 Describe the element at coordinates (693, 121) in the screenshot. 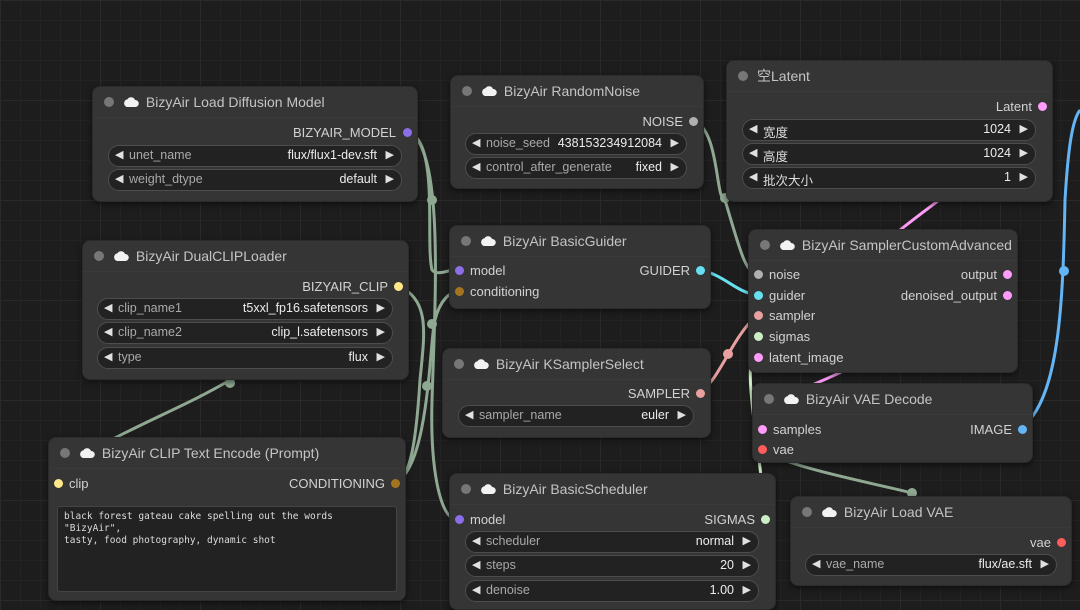

I see `output-socket-noise` at that location.